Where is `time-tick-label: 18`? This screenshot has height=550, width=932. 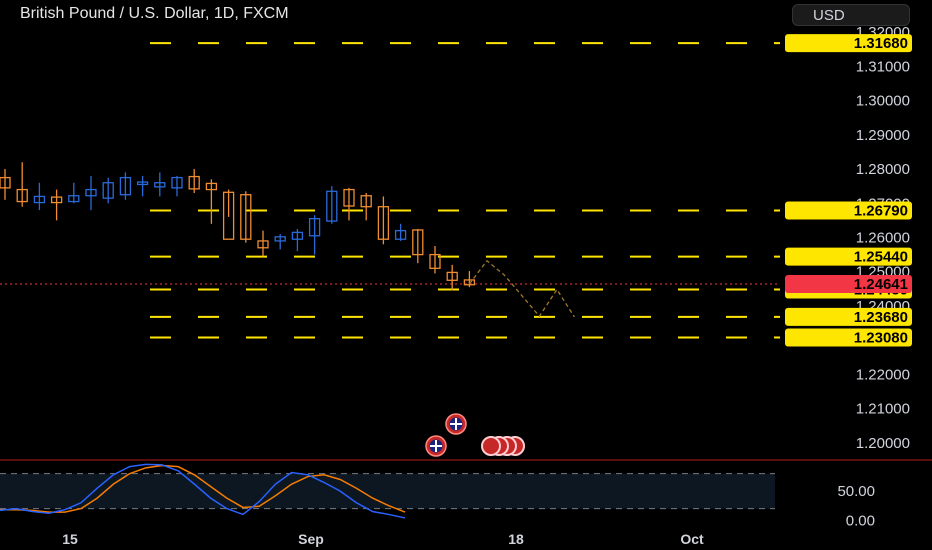 time-tick-label: 18 is located at coordinates (516, 539).